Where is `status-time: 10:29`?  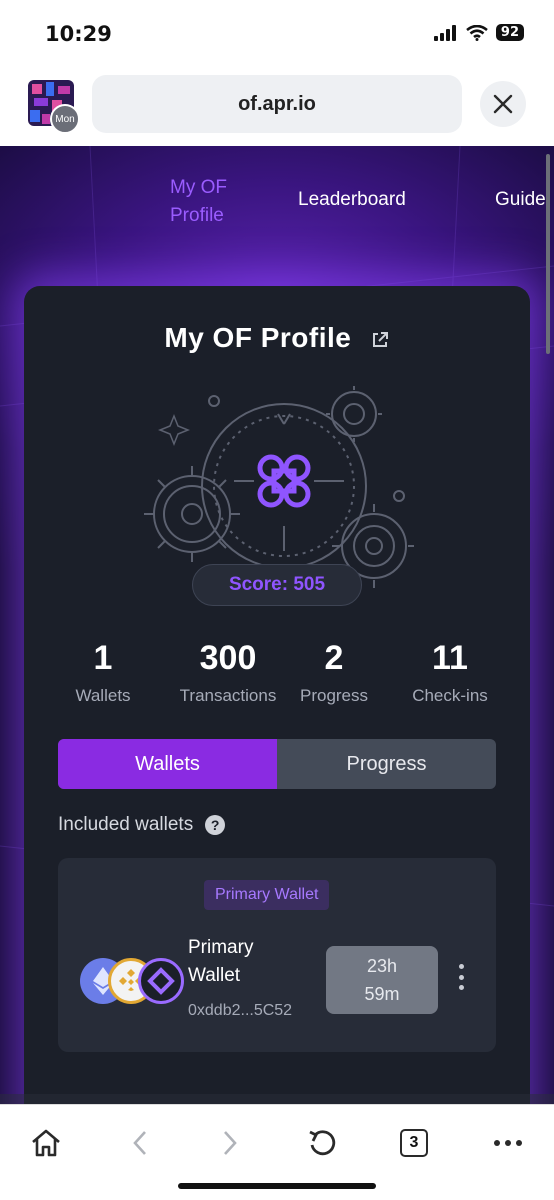 status-time: 10:29 is located at coordinates (78, 34).